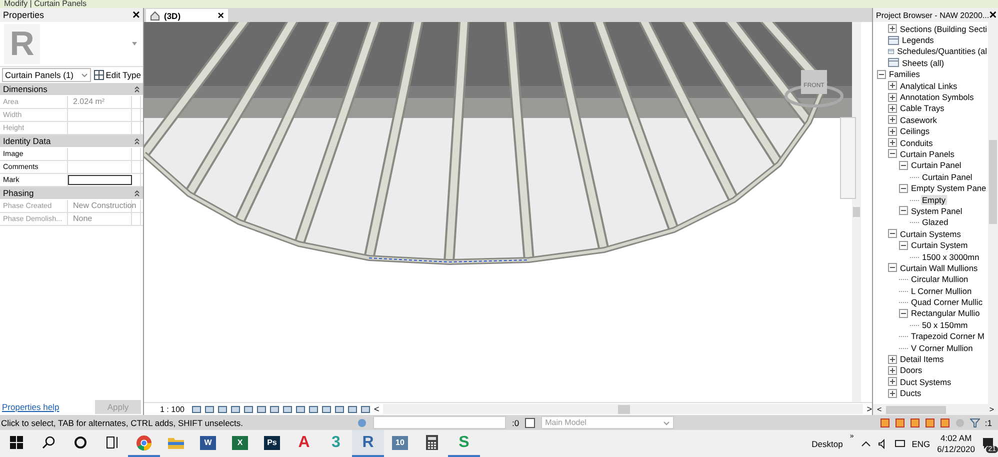 Image resolution: width=998 pixels, height=457 pixels. I want to click on desktop-toolbar: Desktop, so click(827, 443).